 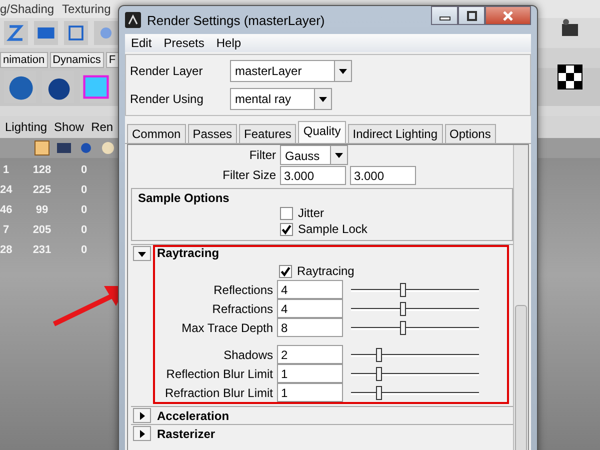 What do you see at coordinates (167, 99) in the screenshot?
I see `field-label: Render Using` at bounding box center [167, 99].